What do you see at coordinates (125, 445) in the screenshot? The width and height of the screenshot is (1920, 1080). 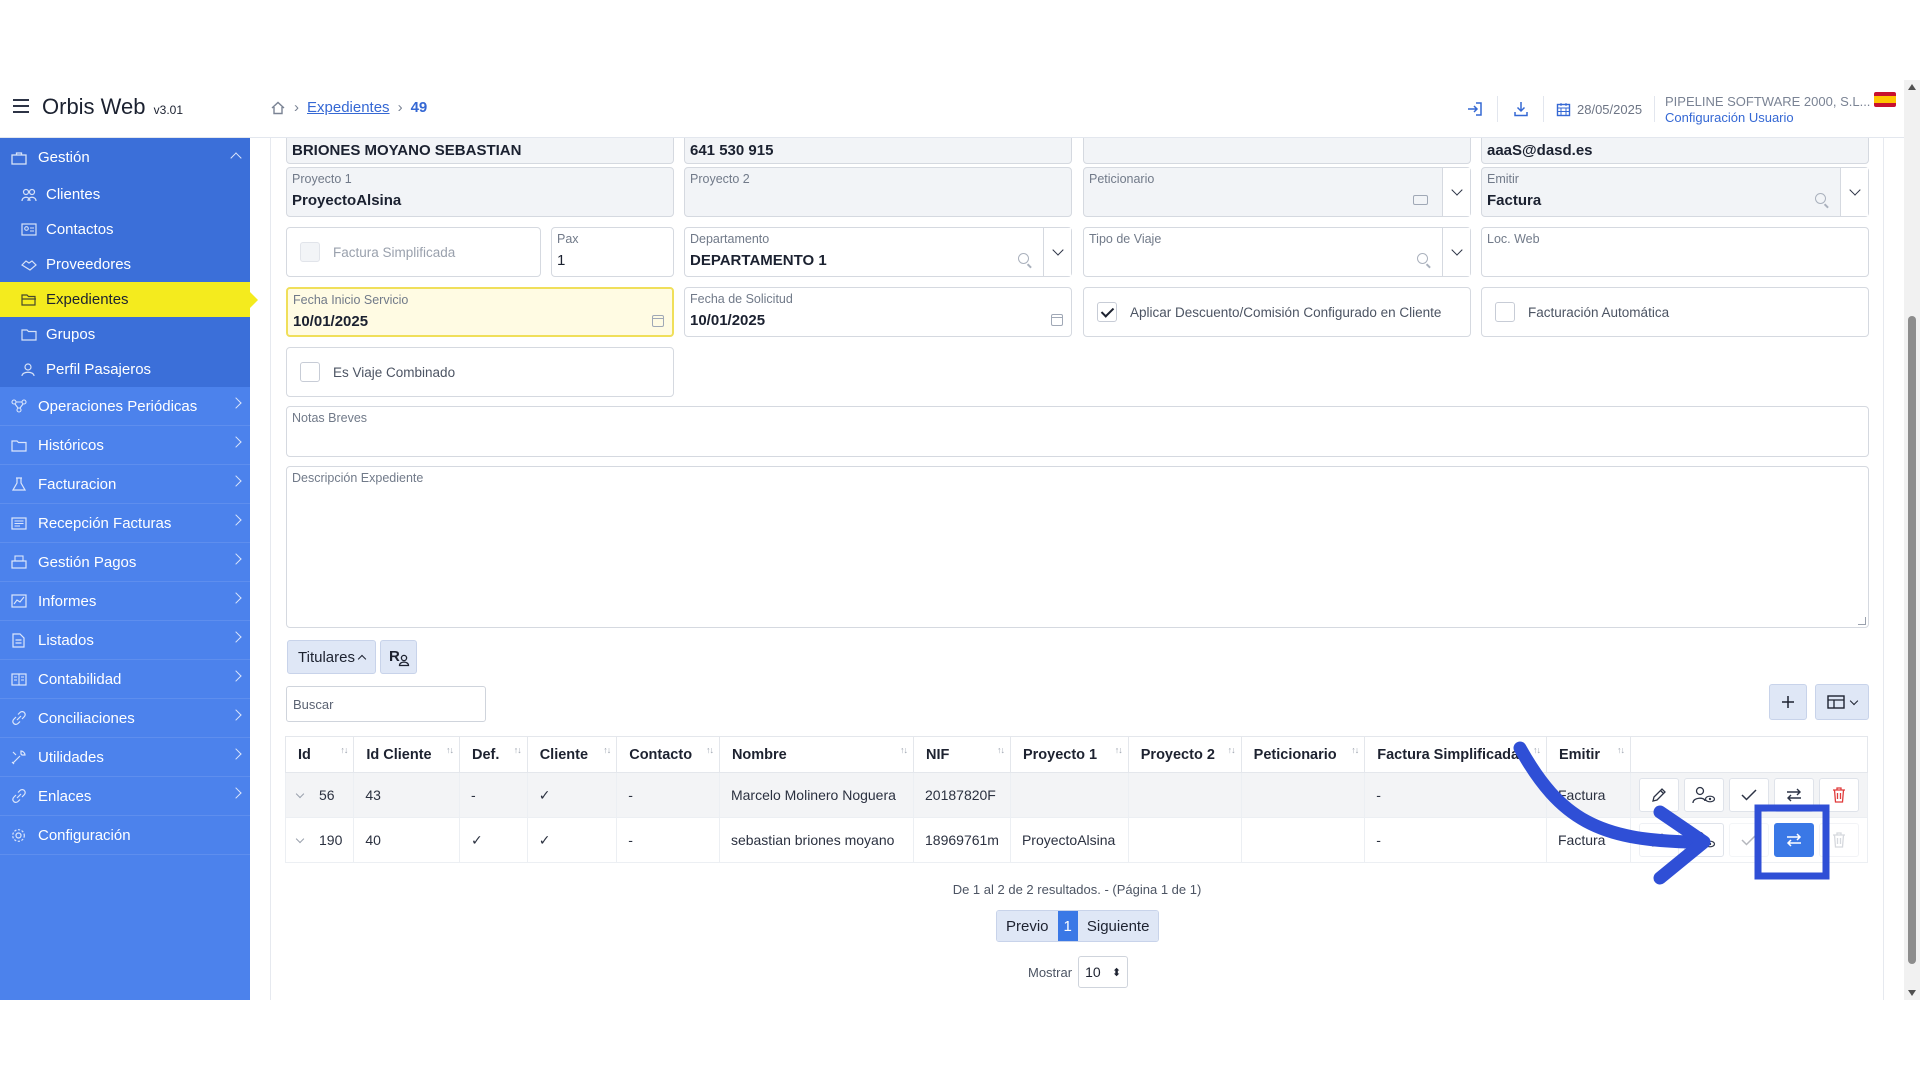 I see `sidebar-item-historicos: Históricos` at bounding box center [125, 445].